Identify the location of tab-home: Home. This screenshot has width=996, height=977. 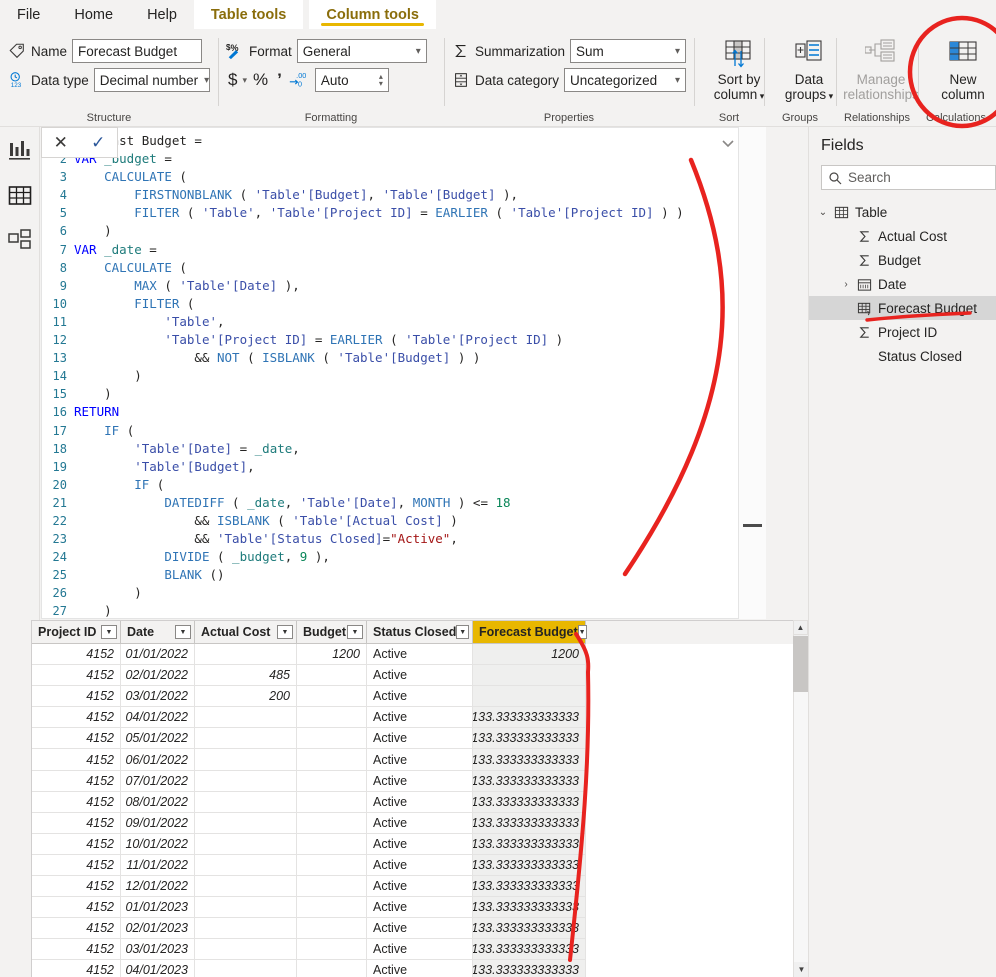
(93, 14).